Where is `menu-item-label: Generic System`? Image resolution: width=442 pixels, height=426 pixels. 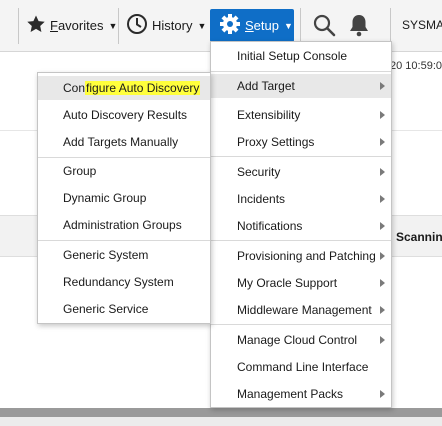 menu-item-label: Generic System is located at coordinates (106, 255).